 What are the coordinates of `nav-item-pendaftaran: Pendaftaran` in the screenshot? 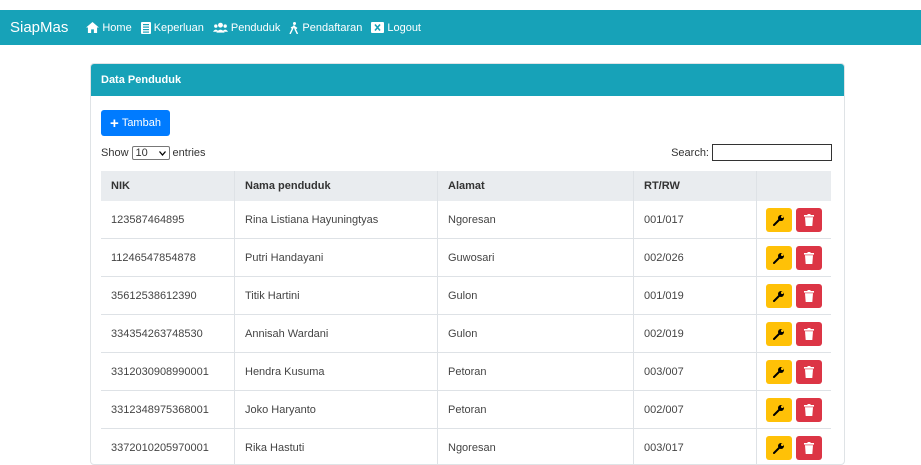 It's located at (325, 28).